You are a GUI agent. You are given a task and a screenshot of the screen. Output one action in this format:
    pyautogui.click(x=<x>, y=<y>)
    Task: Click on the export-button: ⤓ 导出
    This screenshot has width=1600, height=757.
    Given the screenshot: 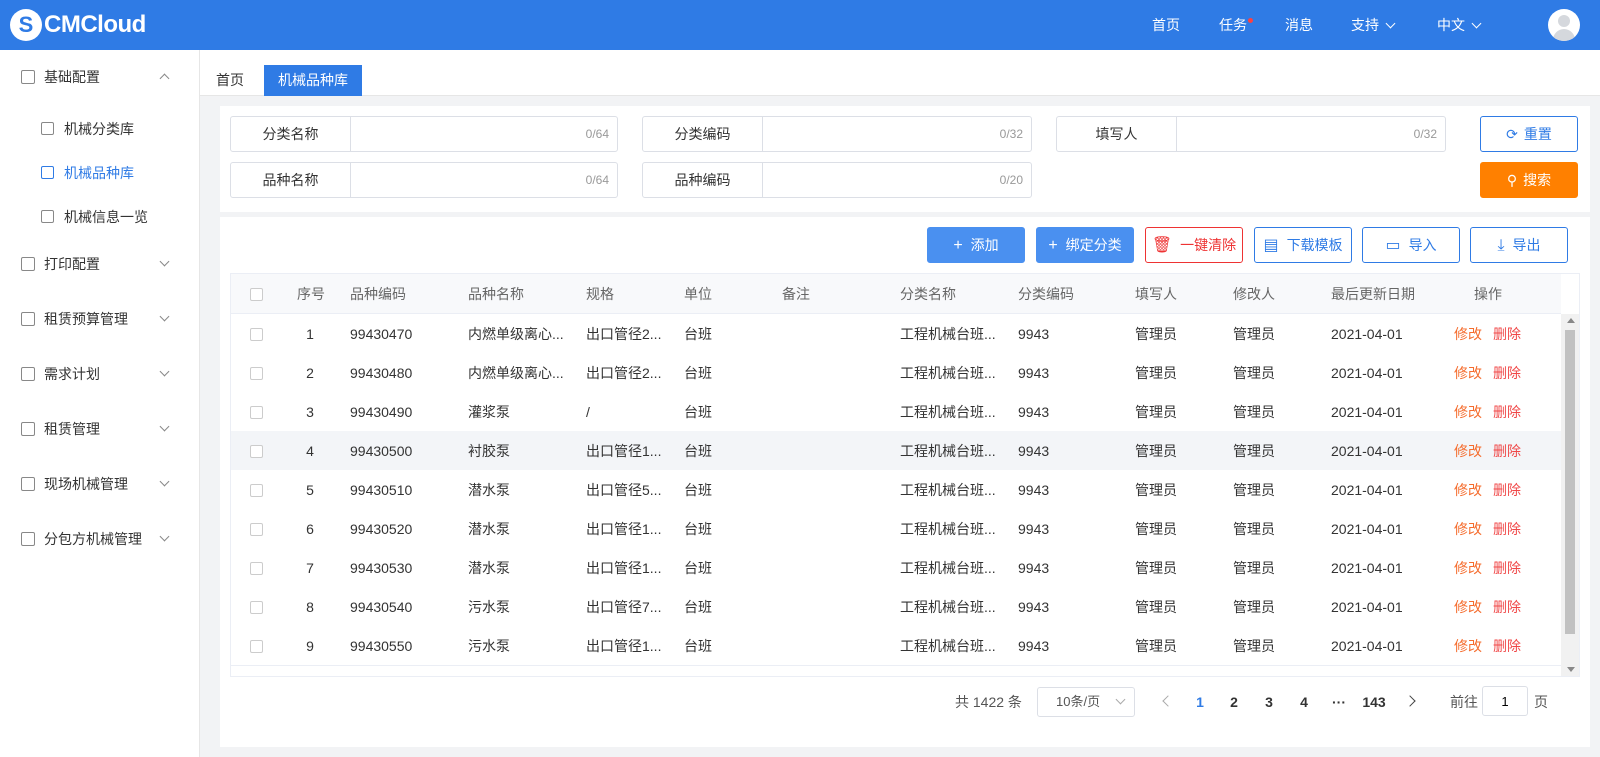 What is the action you would take?
    pyautogui.click(x=1519, y=245)
    